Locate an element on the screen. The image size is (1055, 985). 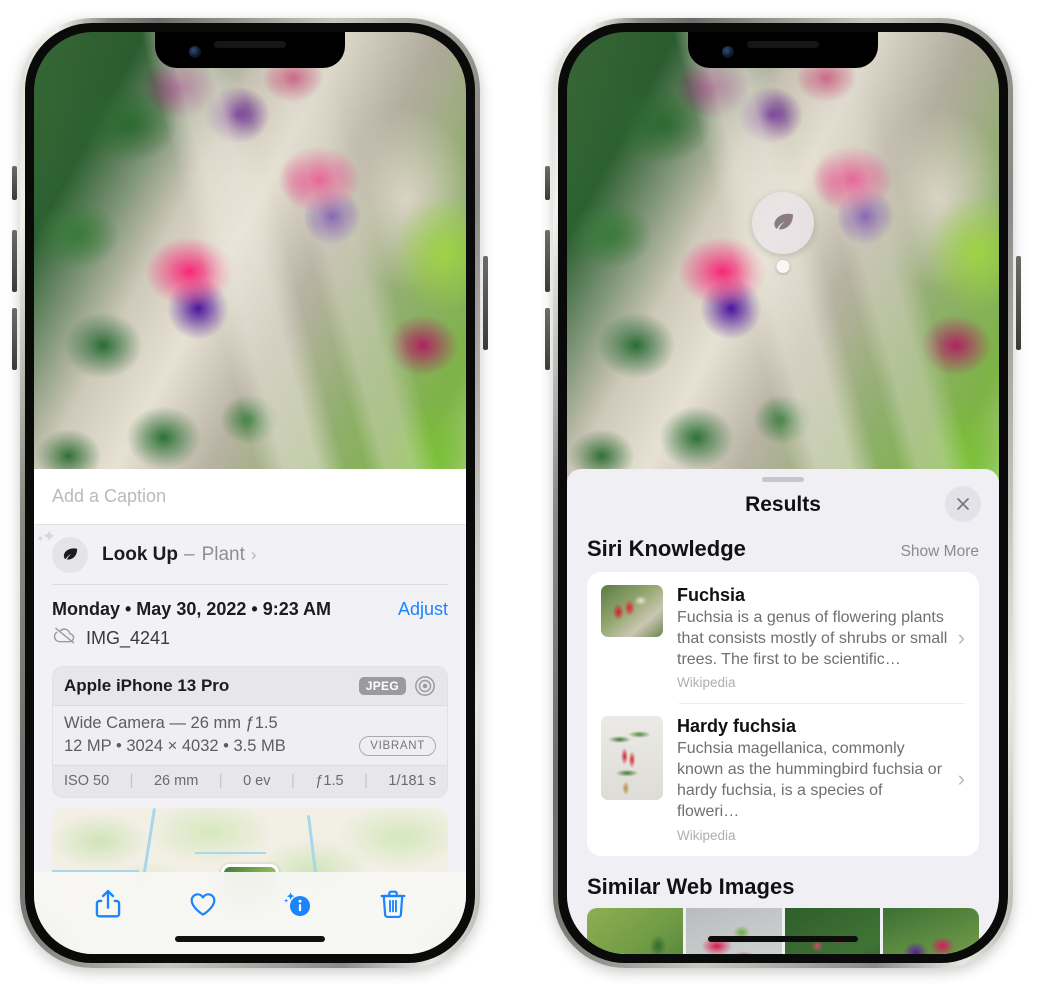
photo-date: Monday • May 30, 2022 • 9:23 AM is located at coordinates (192, 609).